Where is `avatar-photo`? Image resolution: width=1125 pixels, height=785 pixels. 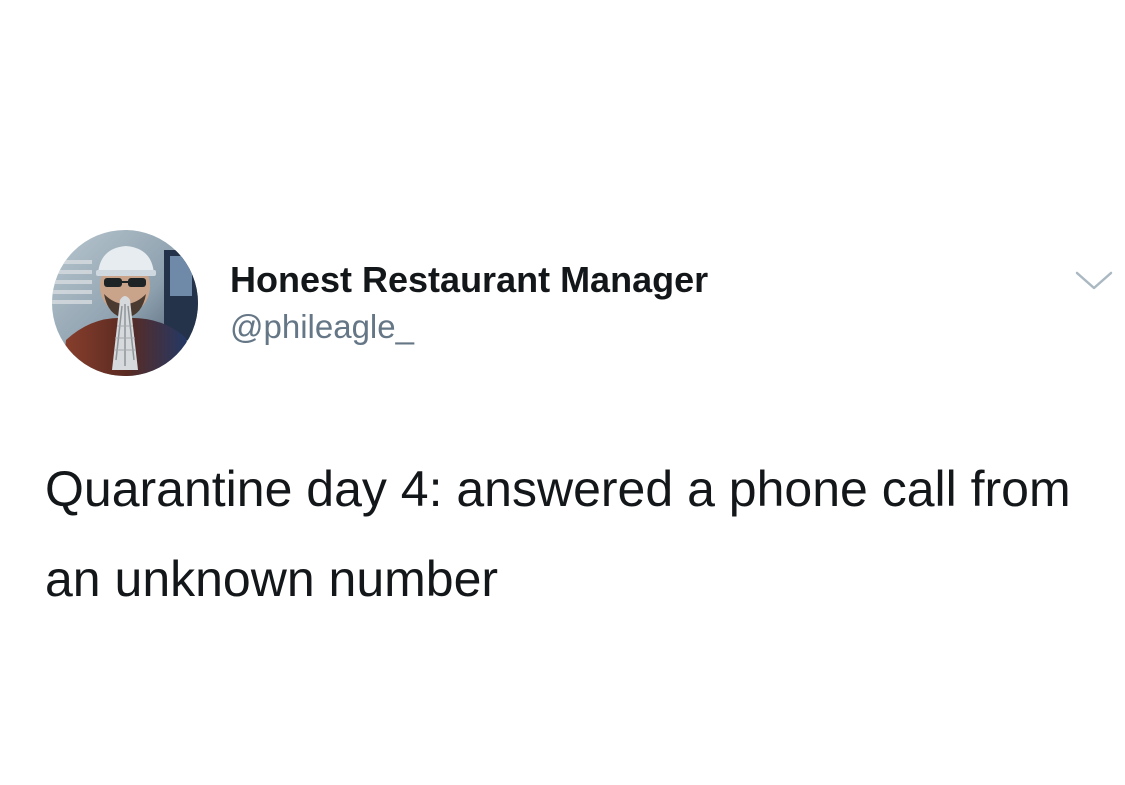
avatar-photo is located at coordinates (125, 303).